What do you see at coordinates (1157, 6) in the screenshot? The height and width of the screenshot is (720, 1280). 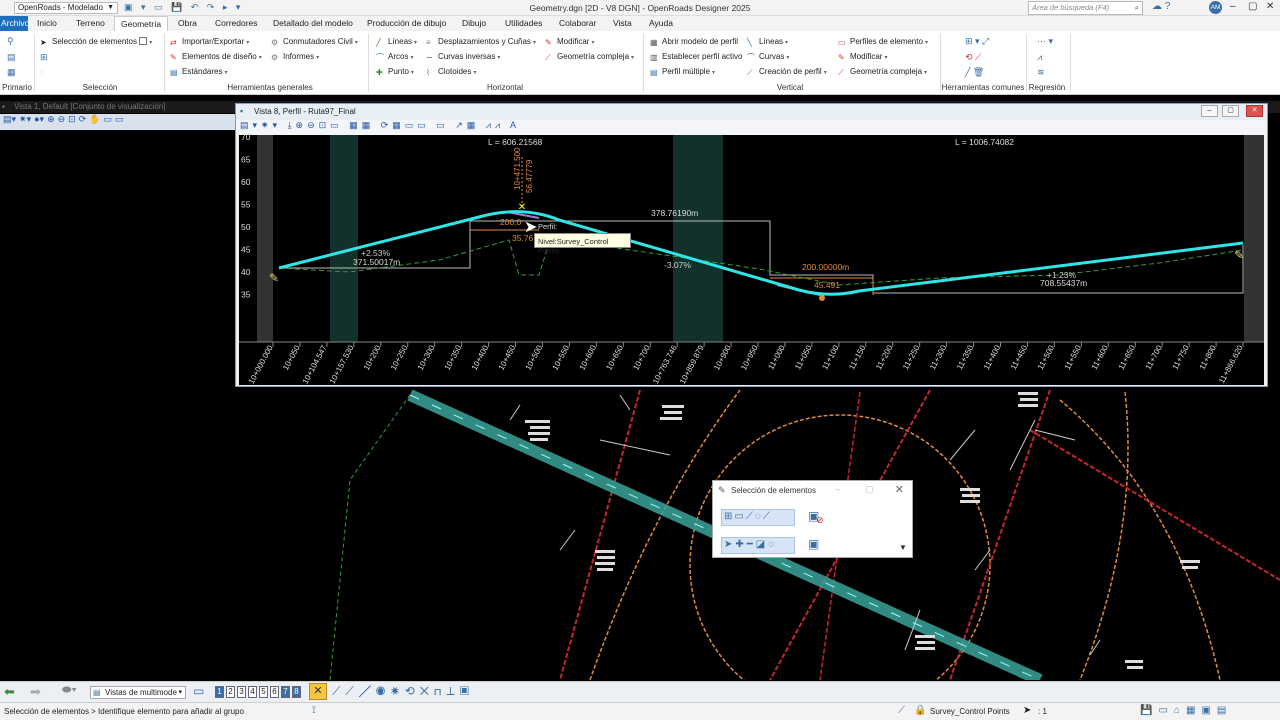 I see `cloud-icon: ☁` at bounding box center [1157, 6].